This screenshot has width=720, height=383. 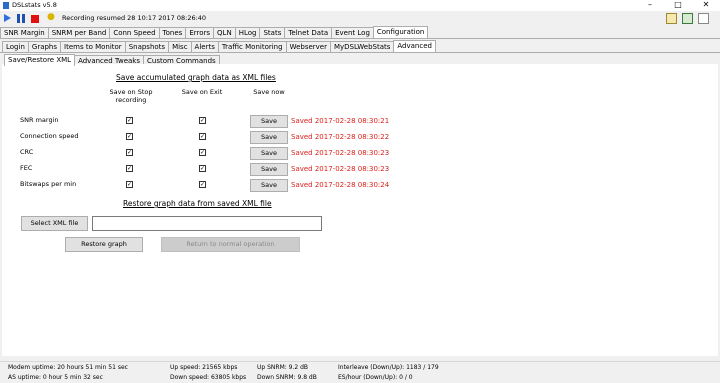 What do you see at coordinates (39, 120) in the screenshot?
I see `row-label-snr-margin: SNR margin` at bounding box center [39, 120].